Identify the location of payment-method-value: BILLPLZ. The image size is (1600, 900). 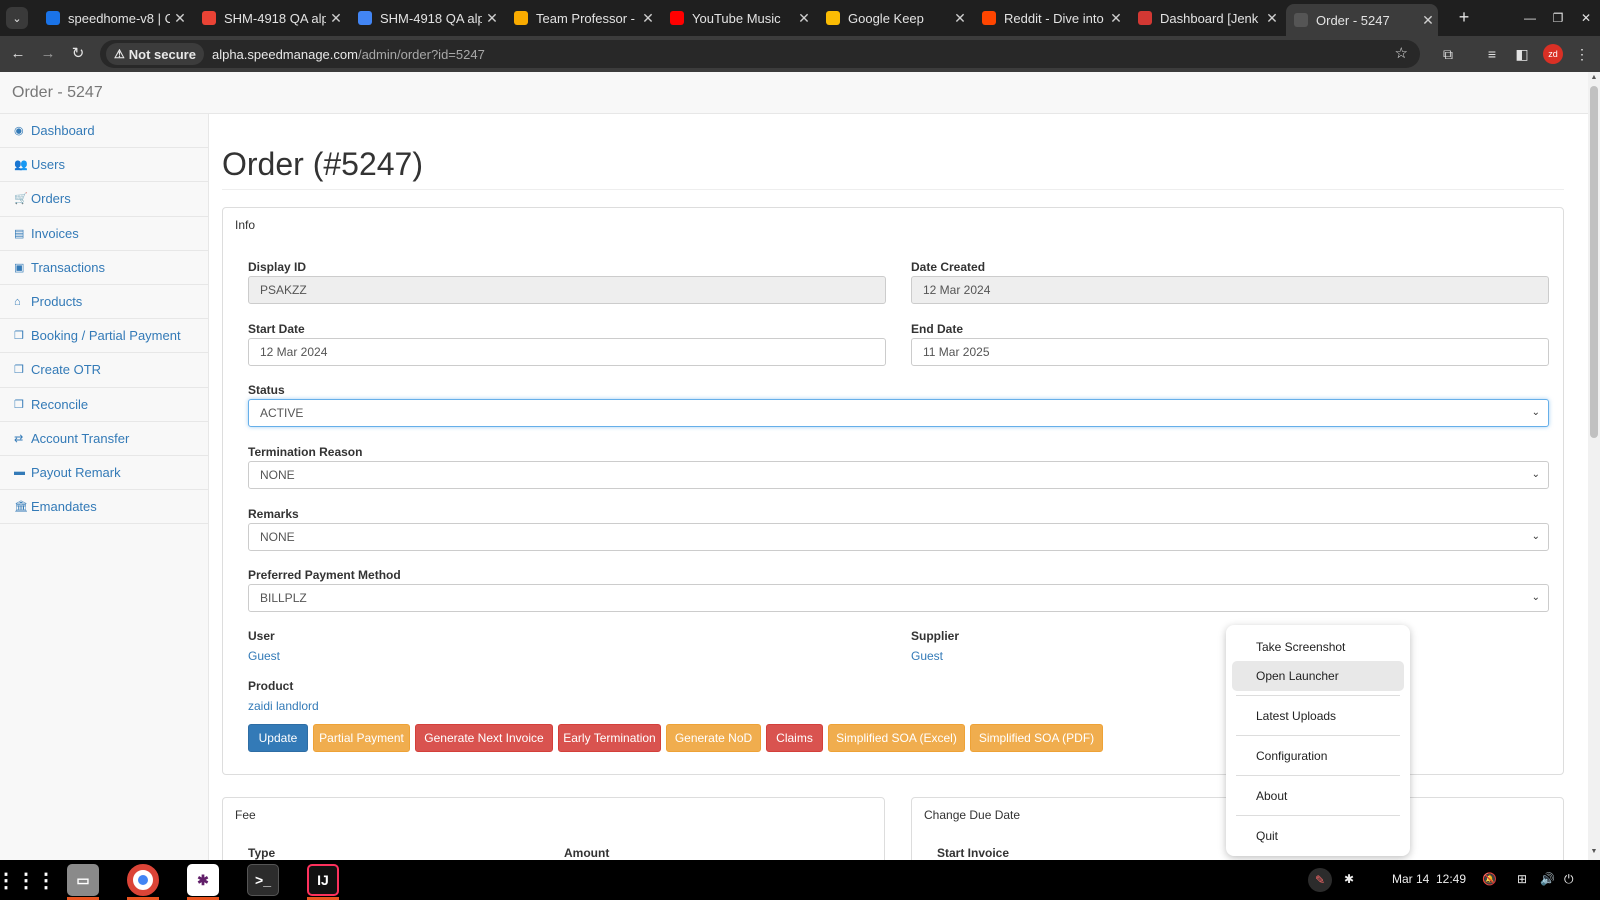
(283, 598).